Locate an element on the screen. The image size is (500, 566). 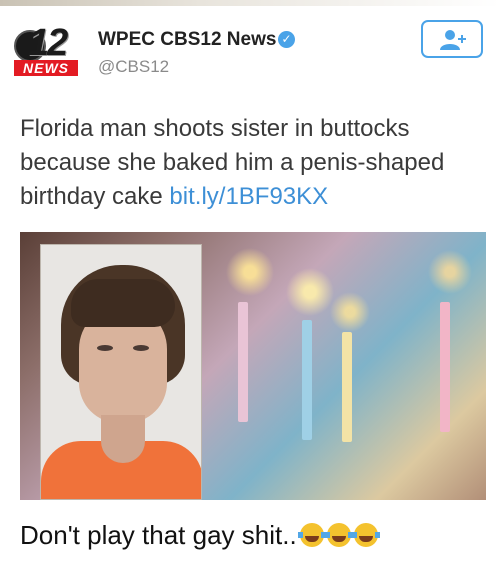
top-strip is located at coordinates (250, 3).